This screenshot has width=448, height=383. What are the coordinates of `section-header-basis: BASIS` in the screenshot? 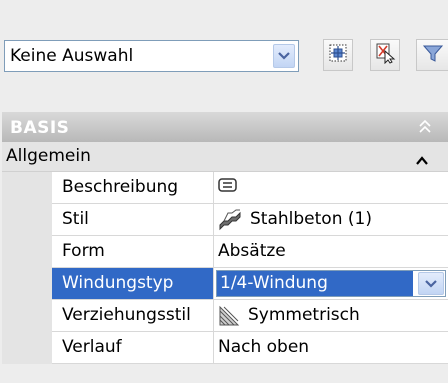 It's located at (225, 127).